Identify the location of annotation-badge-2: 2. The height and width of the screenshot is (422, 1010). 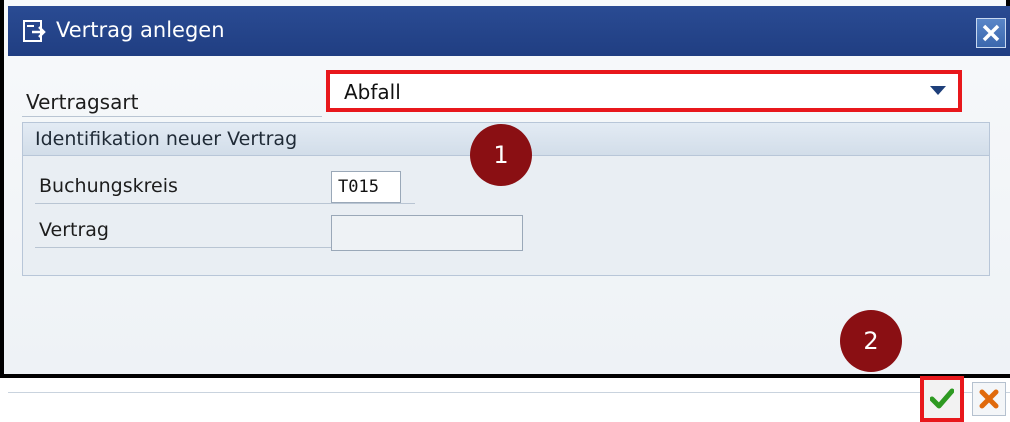
(871, 341).